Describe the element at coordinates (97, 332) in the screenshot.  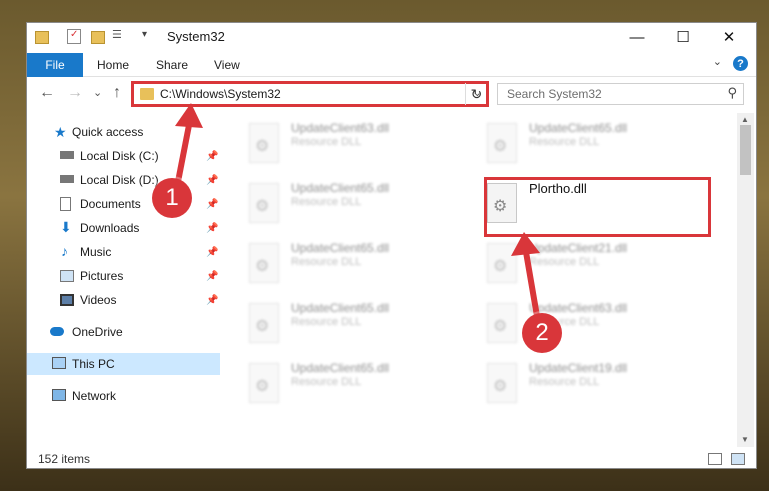
I see `sidebar-item-label: OneDrive` at that location.